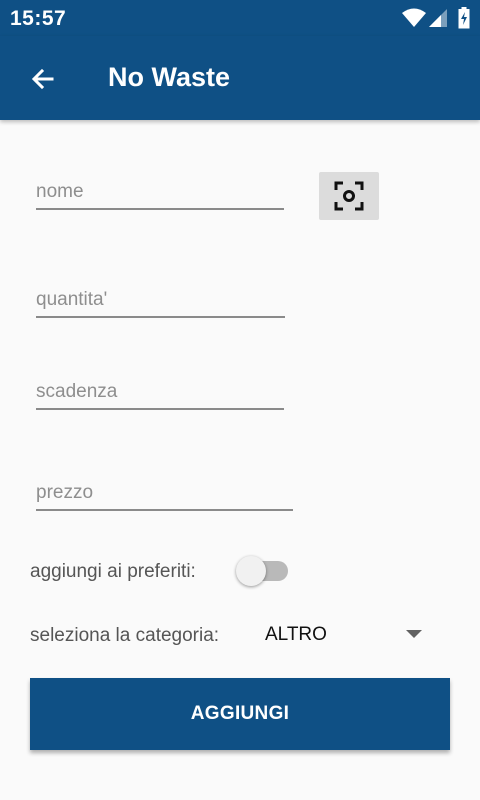 This screenshot has width=480, height=800. Describe the element at coordinates (296, 634) in the screenshot. I see `category-selected-value: ALTRO` at that location.